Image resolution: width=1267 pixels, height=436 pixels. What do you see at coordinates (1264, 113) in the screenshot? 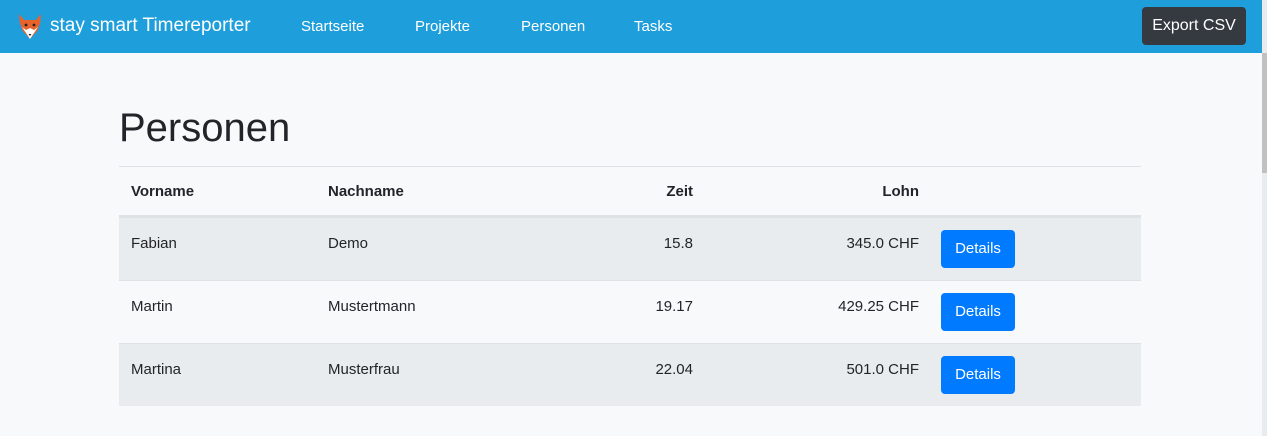
I see `scrollbar-thumb` at bounding box center [1264, 113].